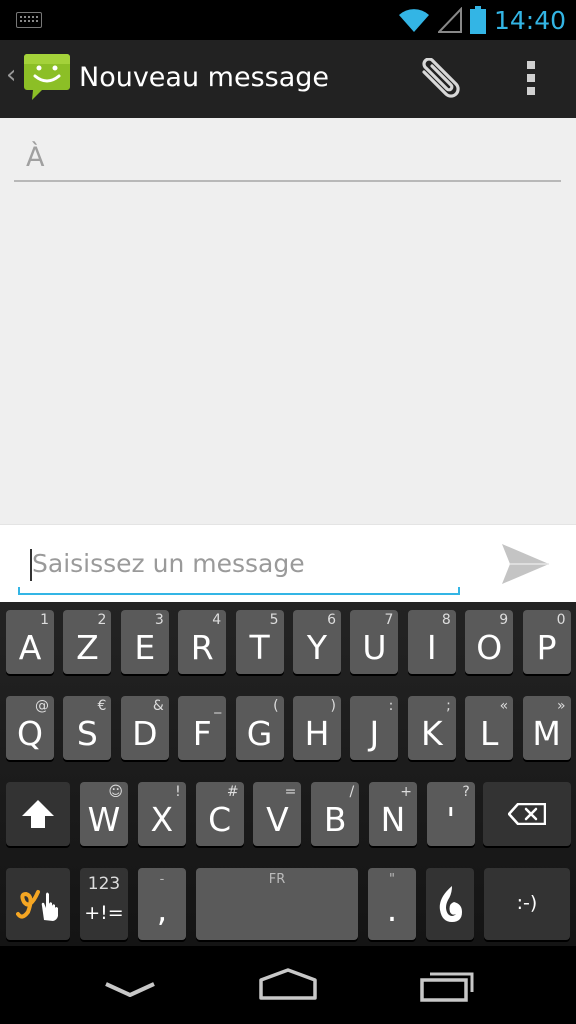 The width and height of the screenshot is (576, 1024). Describe the element at coordinates (161, 814) in the screenshot. I see `key-x: ! X` at that location.